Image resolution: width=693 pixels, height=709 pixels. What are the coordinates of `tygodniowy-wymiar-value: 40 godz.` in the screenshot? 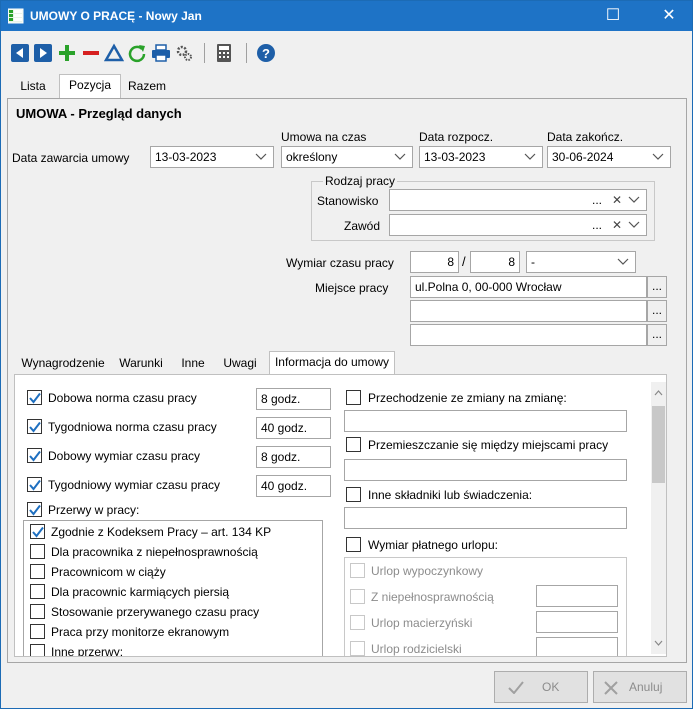 It's located at (293, 486).